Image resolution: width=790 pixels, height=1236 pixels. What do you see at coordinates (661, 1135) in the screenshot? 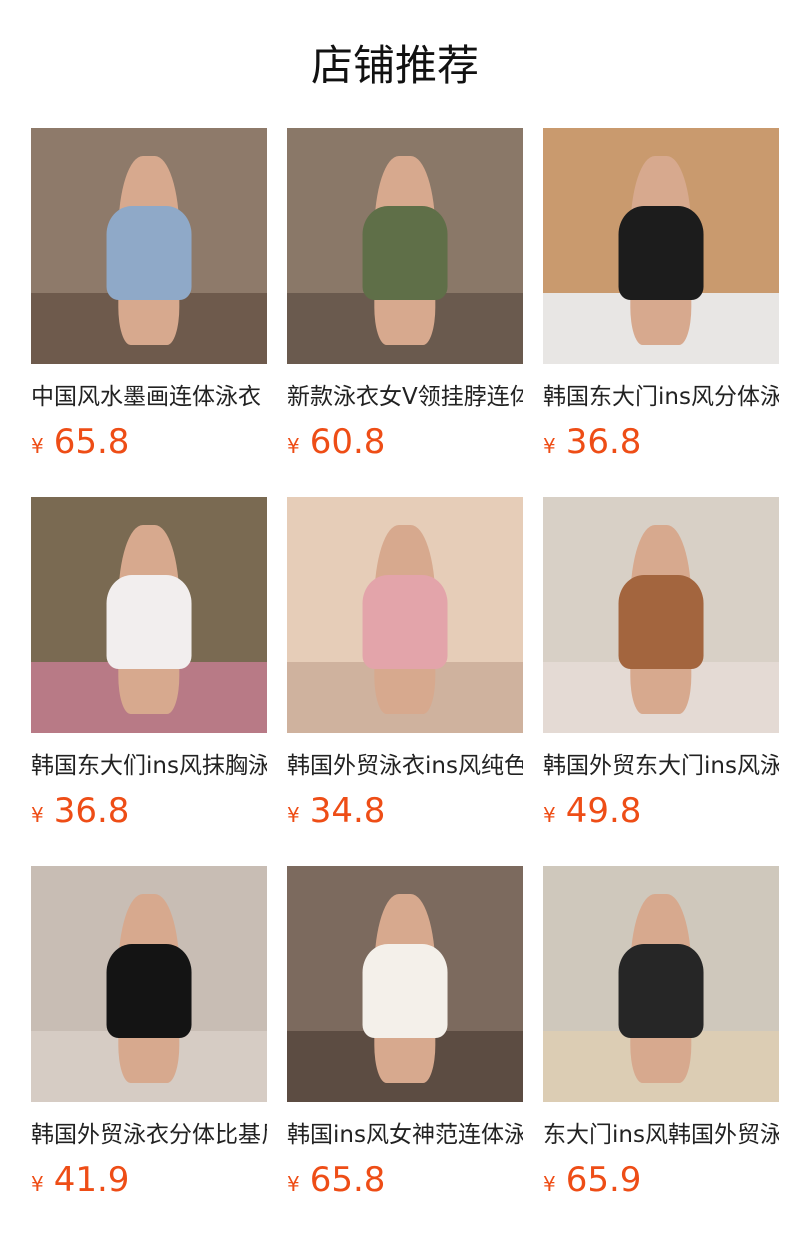
I see `product-name: 东大门ins风韩国外贸泳衣` at bounding box center [661, 1135].